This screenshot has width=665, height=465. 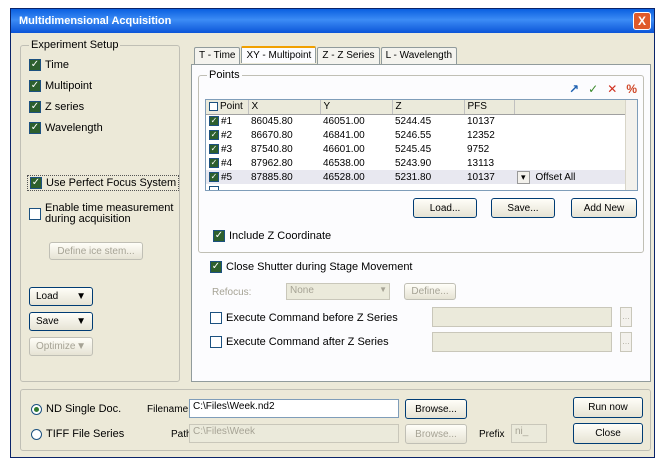 What do you see at coordinates (338, 291) in the screenshot?
I see `refocus-select: None ▼` at bounding box center [338, 291].